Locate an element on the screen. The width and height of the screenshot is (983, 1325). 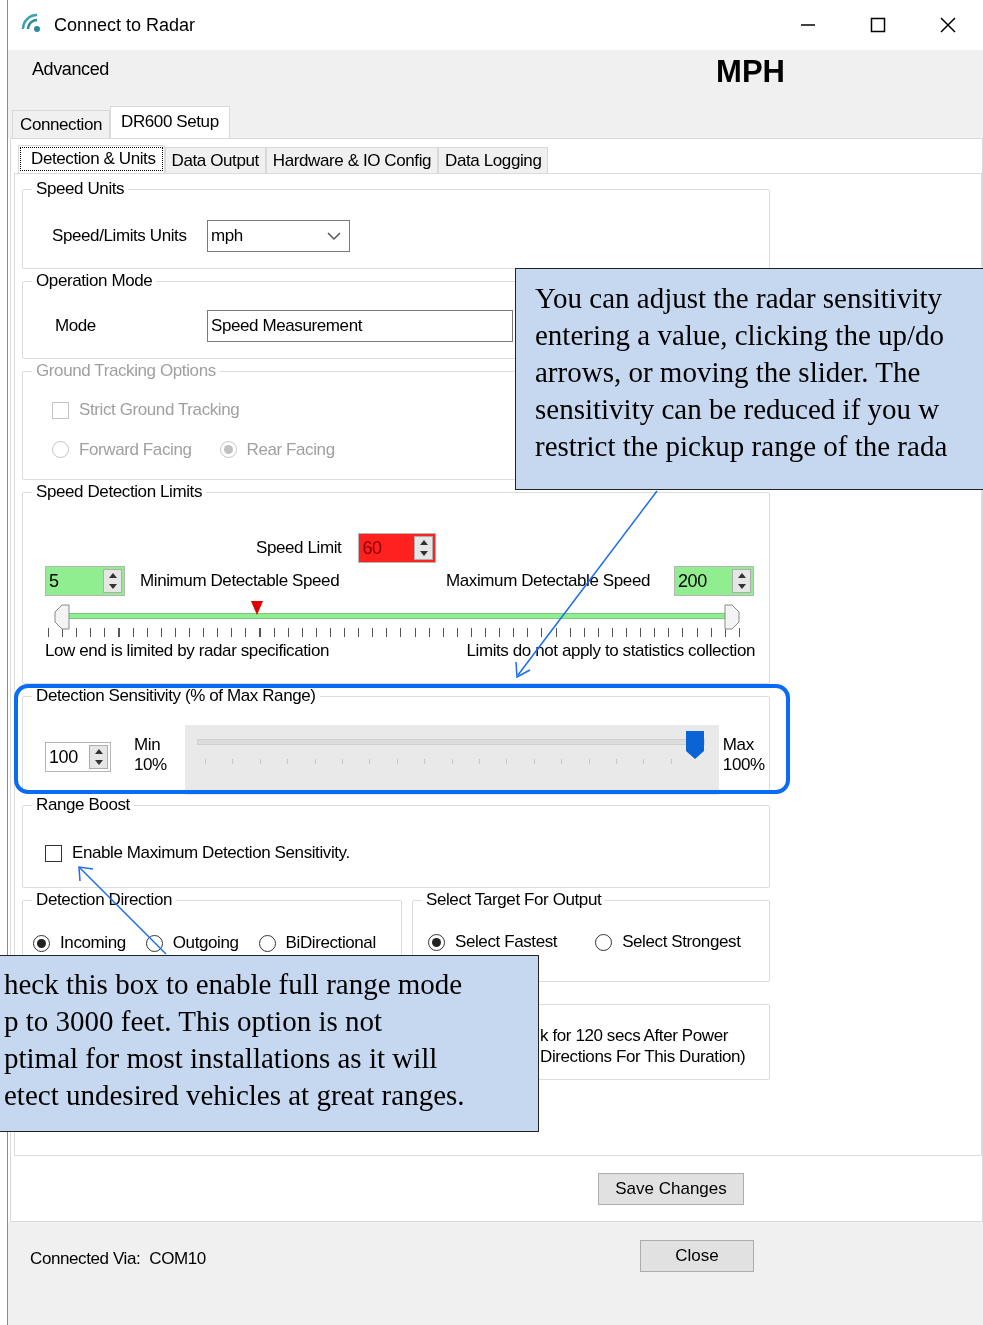
checkbox: Enable Maximum Detection Sensitivity. is located at coordinates (197, 853).